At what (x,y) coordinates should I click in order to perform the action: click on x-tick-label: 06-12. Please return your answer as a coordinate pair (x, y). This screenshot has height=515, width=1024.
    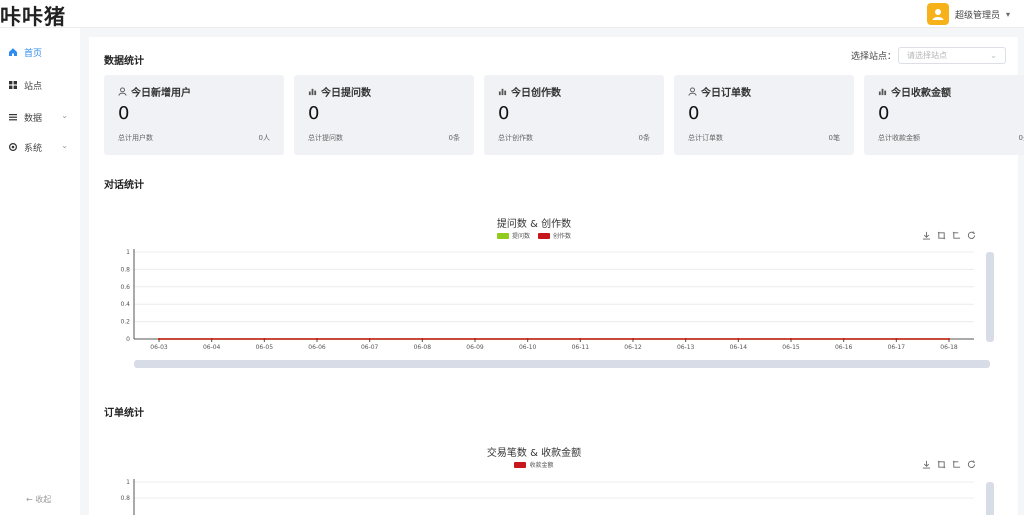
    Looking at the image, I should click on (633, 347).